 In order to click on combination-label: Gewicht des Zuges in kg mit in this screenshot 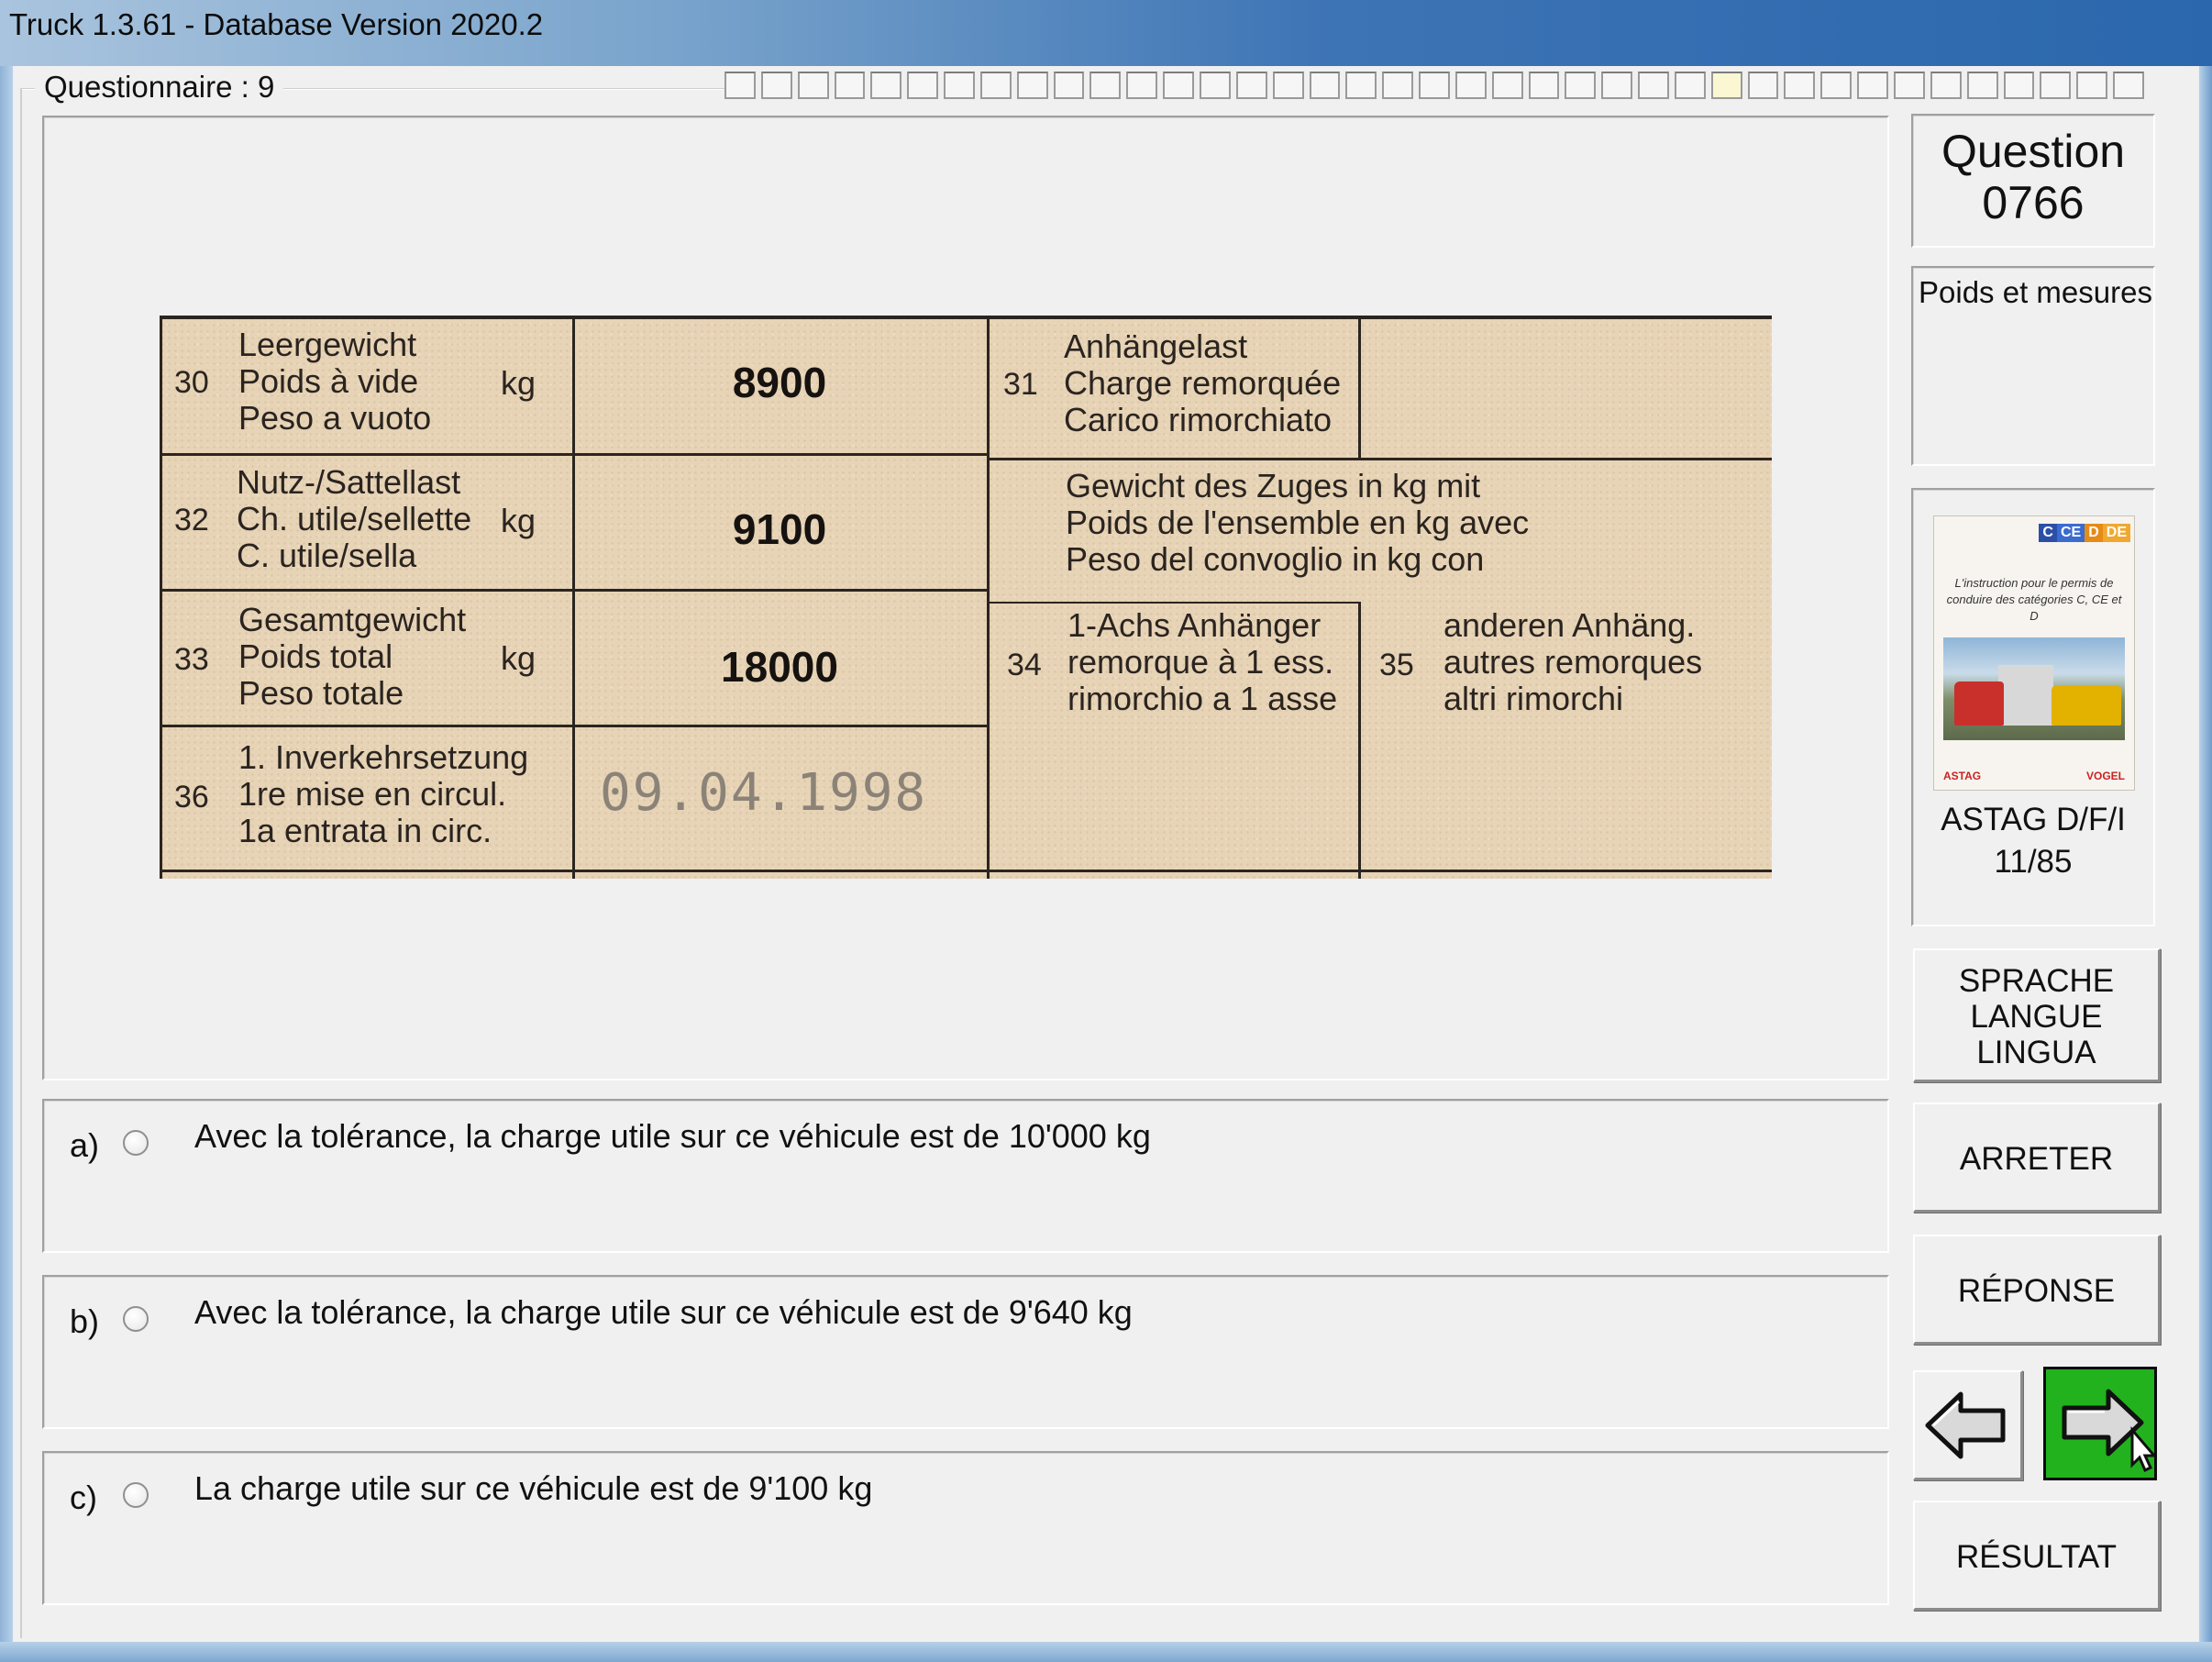, I will do `click(1274, 485)`.